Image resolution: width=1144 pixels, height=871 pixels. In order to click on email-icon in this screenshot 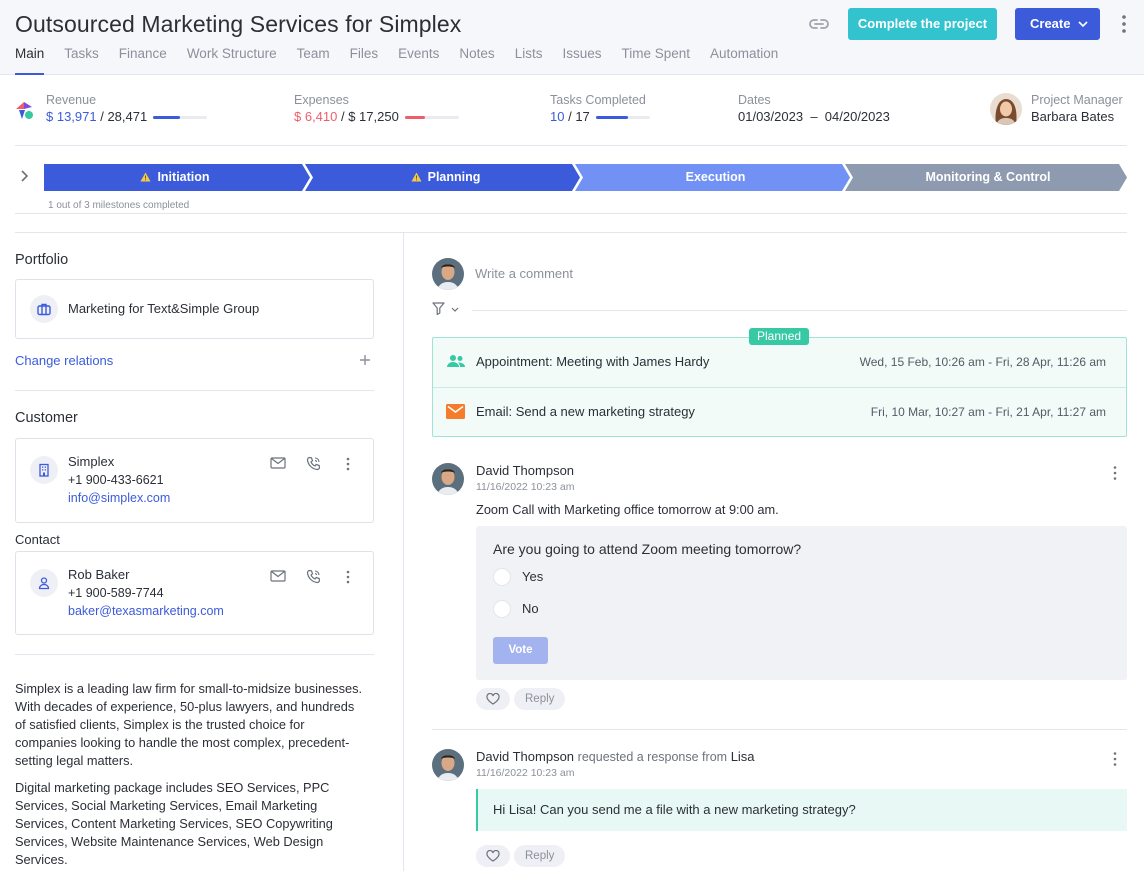, I will do `click(455, 411)`.